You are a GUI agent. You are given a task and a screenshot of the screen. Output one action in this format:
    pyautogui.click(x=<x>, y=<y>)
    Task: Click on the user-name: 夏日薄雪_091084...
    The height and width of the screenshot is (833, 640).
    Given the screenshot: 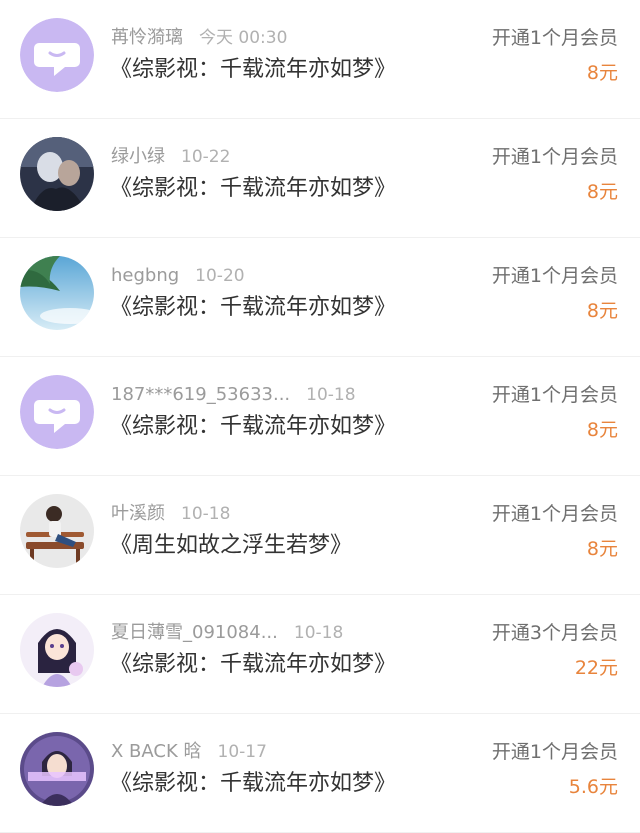 What is the action you would take?
    pyautogui.click(x=194, y=633)
    